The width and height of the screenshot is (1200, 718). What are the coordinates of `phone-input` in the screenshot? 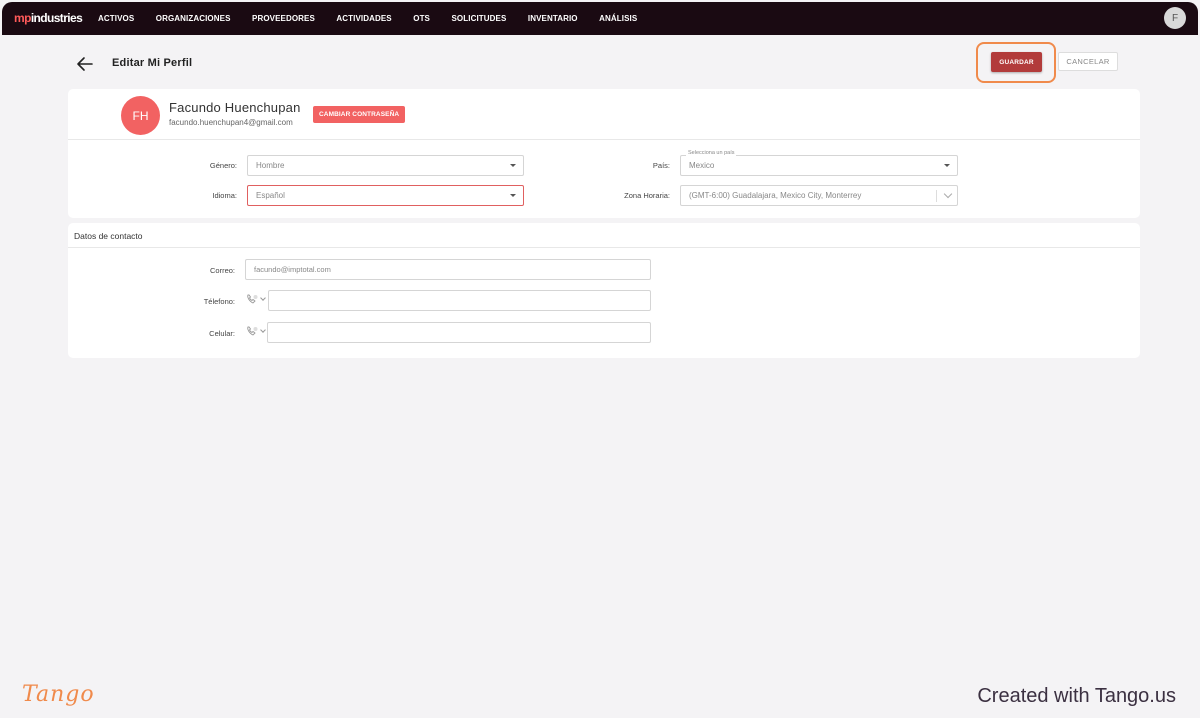 It's located at (459, 300).